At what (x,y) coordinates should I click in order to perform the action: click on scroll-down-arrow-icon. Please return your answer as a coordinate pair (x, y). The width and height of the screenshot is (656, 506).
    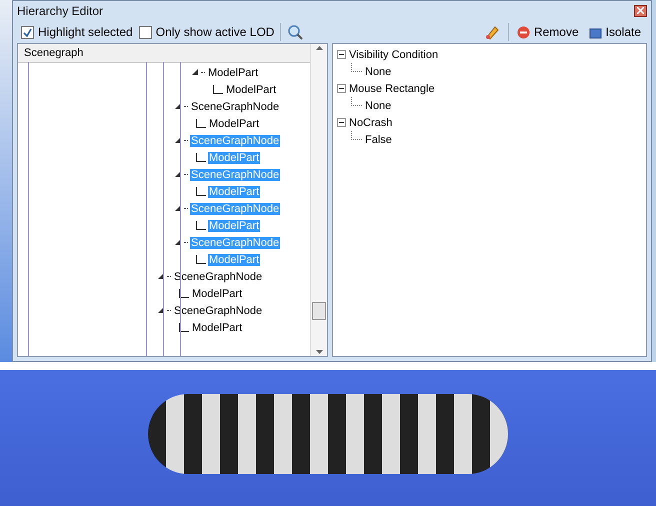
    Looking at the image, I should click on (319, 352).